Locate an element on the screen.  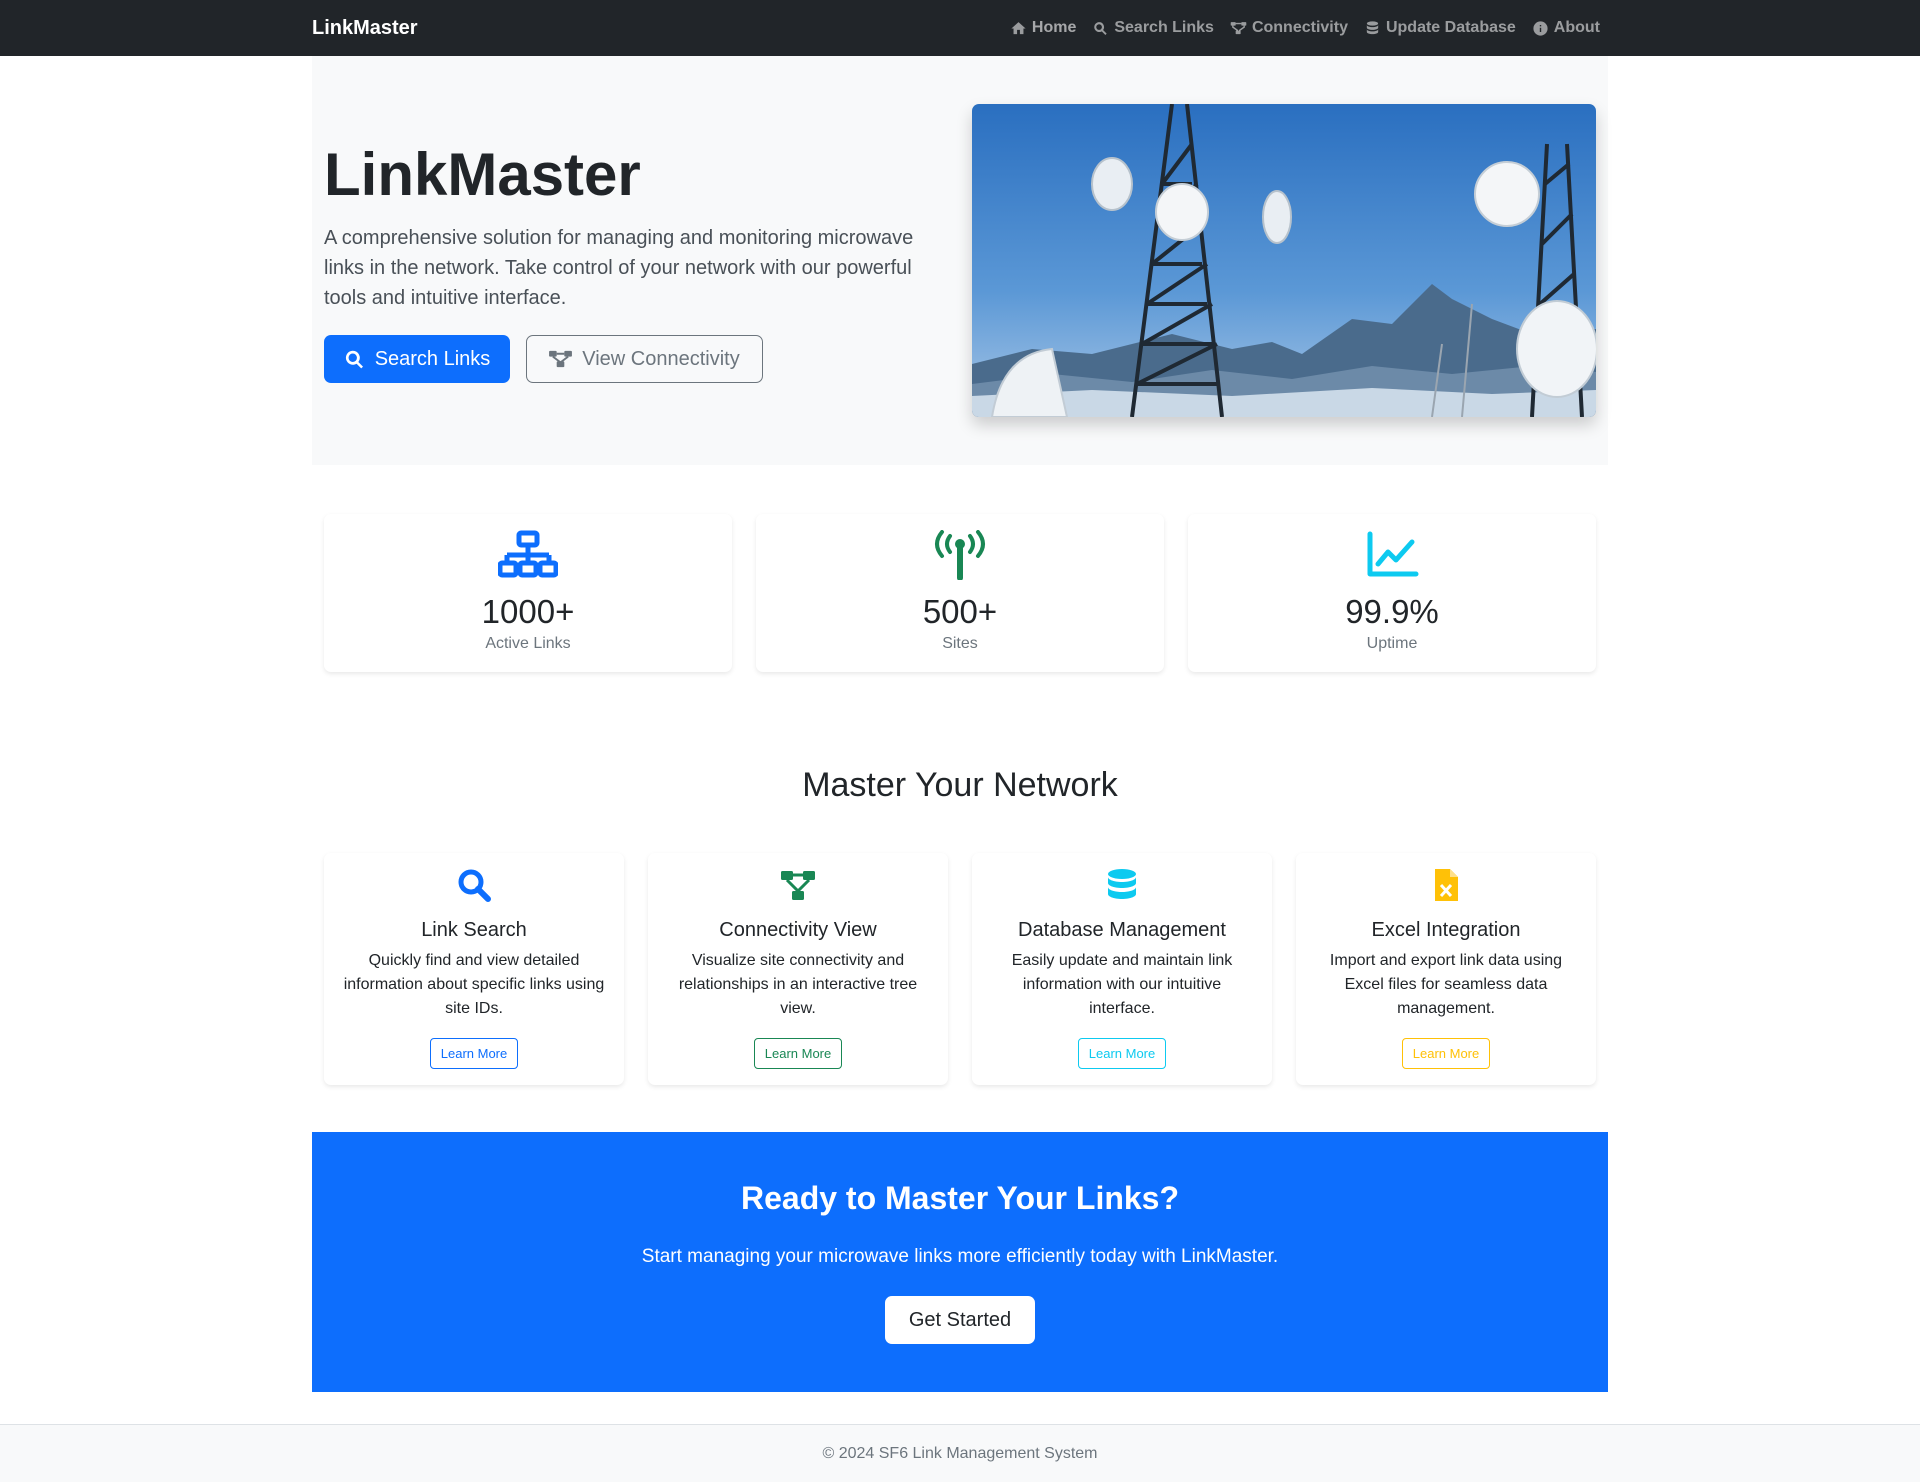
nav-item-label: Home is located at coordinates (1054, 27).